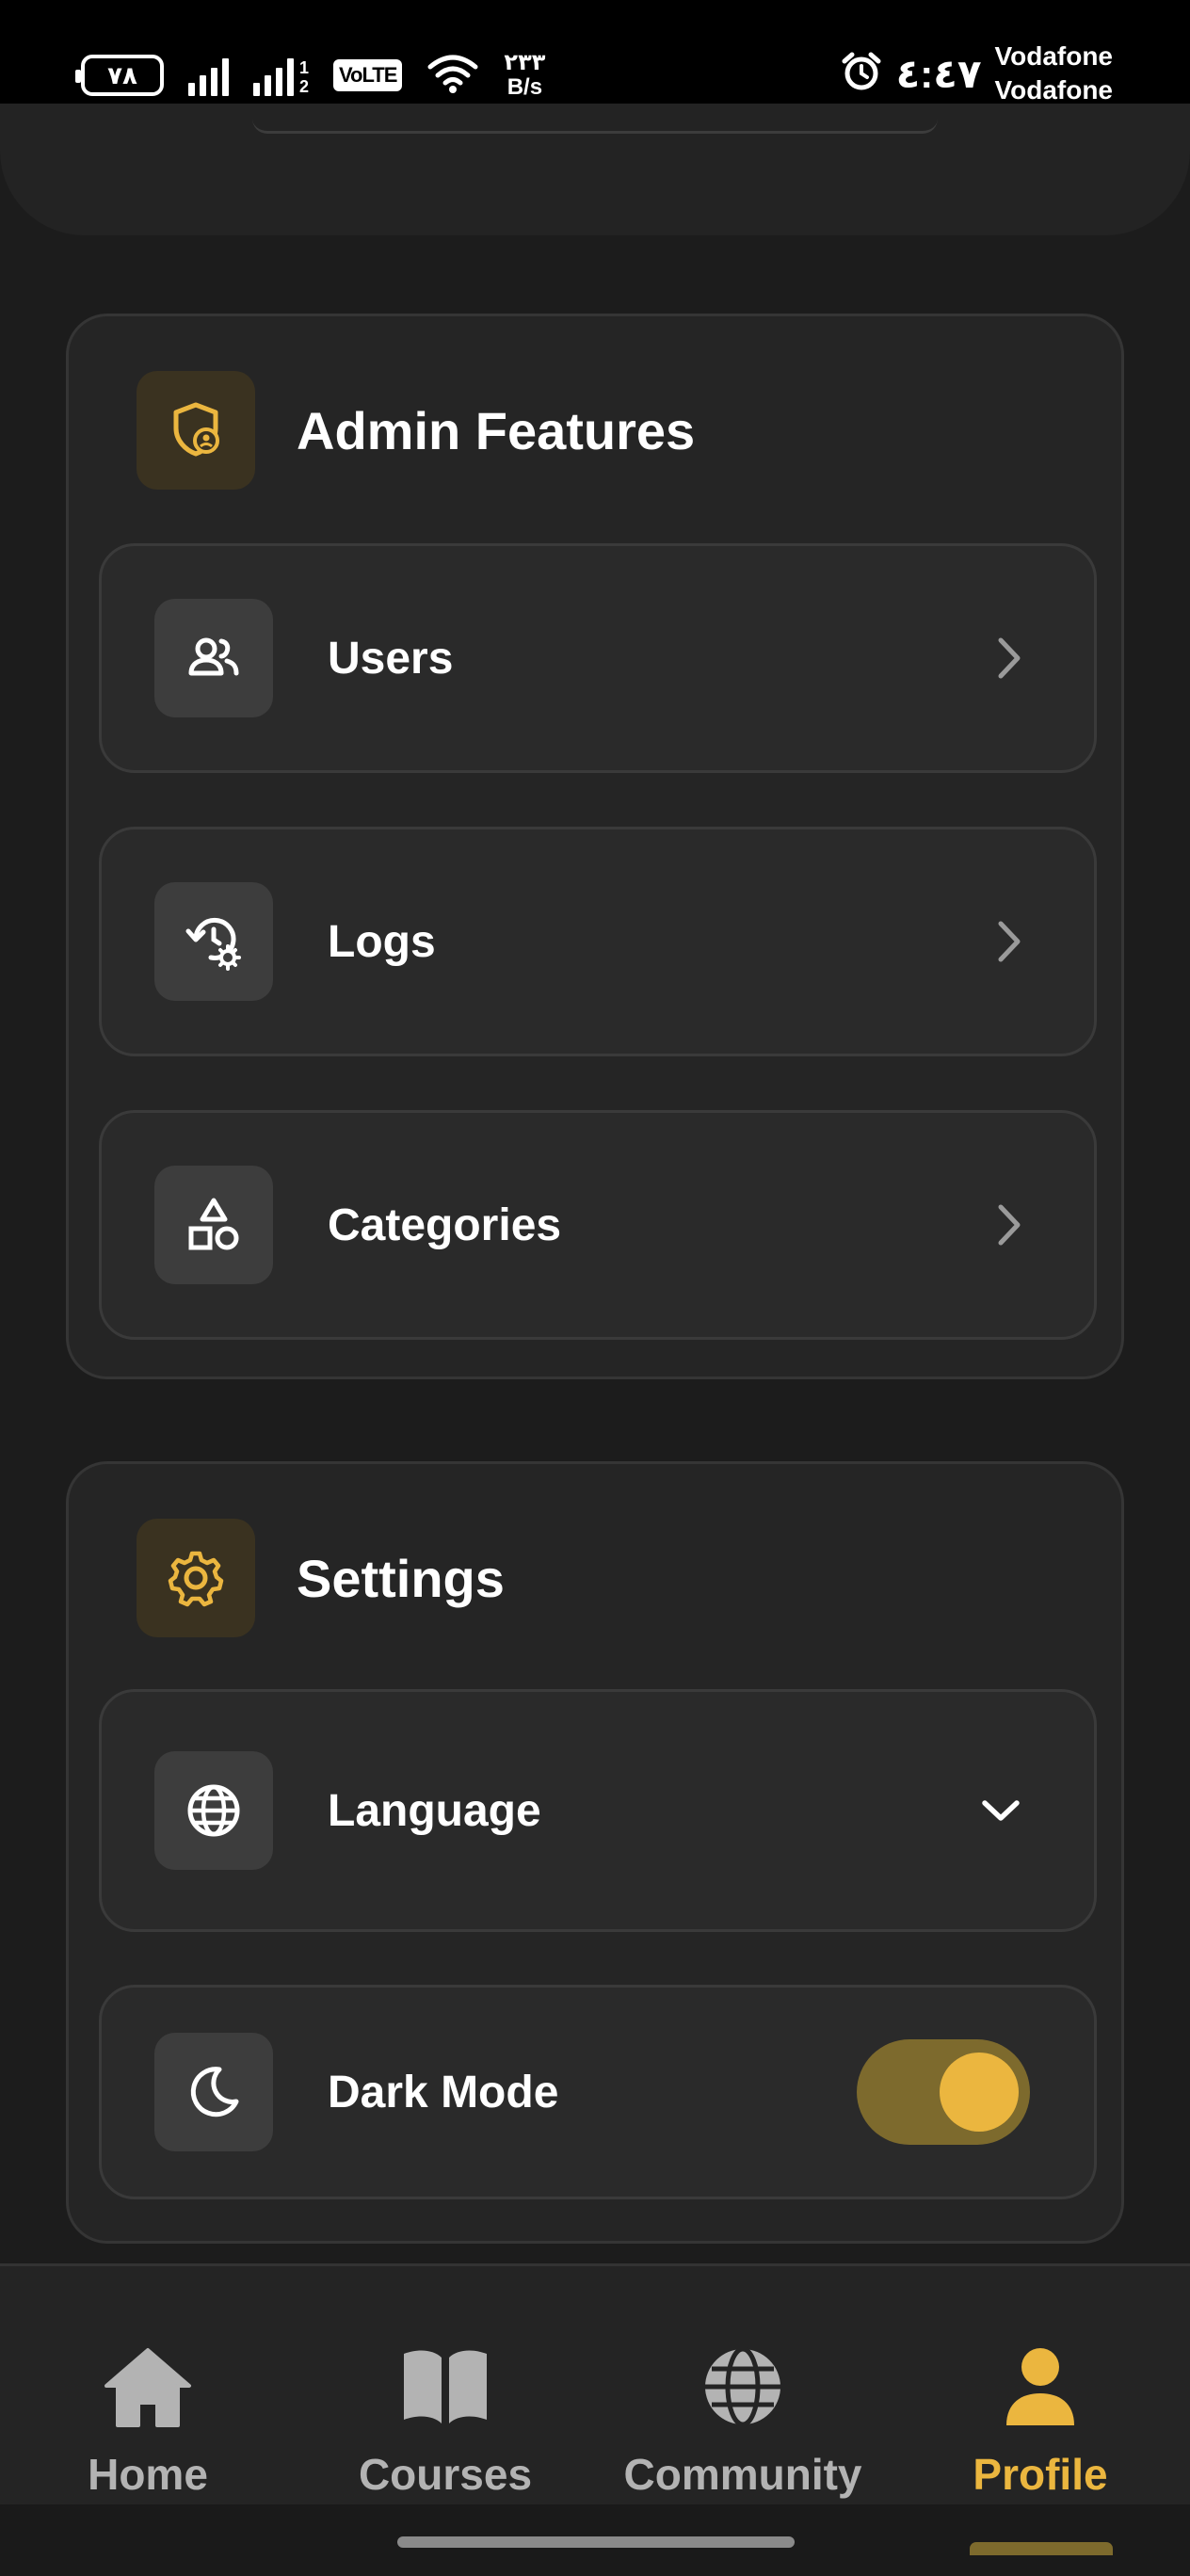 The image size is (1190, 2576). I want to click on battery-level: ٧٨, so click(122, 74).